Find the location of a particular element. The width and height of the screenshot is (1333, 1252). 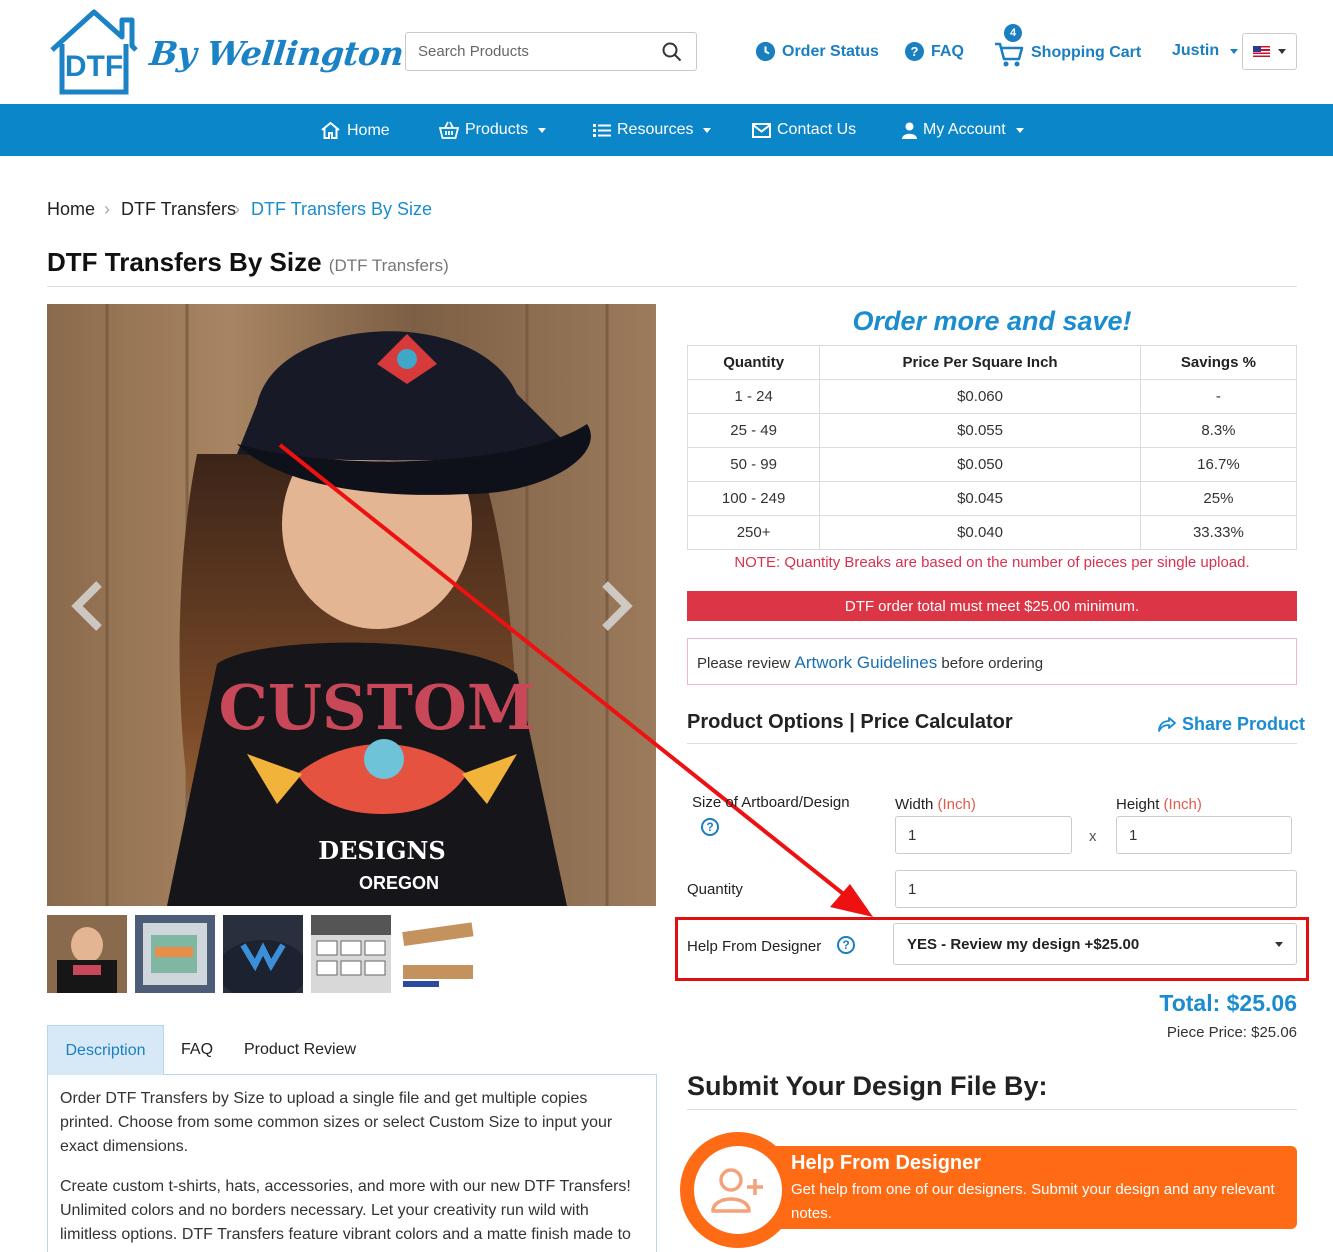

height-label: Height (Inch) is located at coordinates (1159, 804).